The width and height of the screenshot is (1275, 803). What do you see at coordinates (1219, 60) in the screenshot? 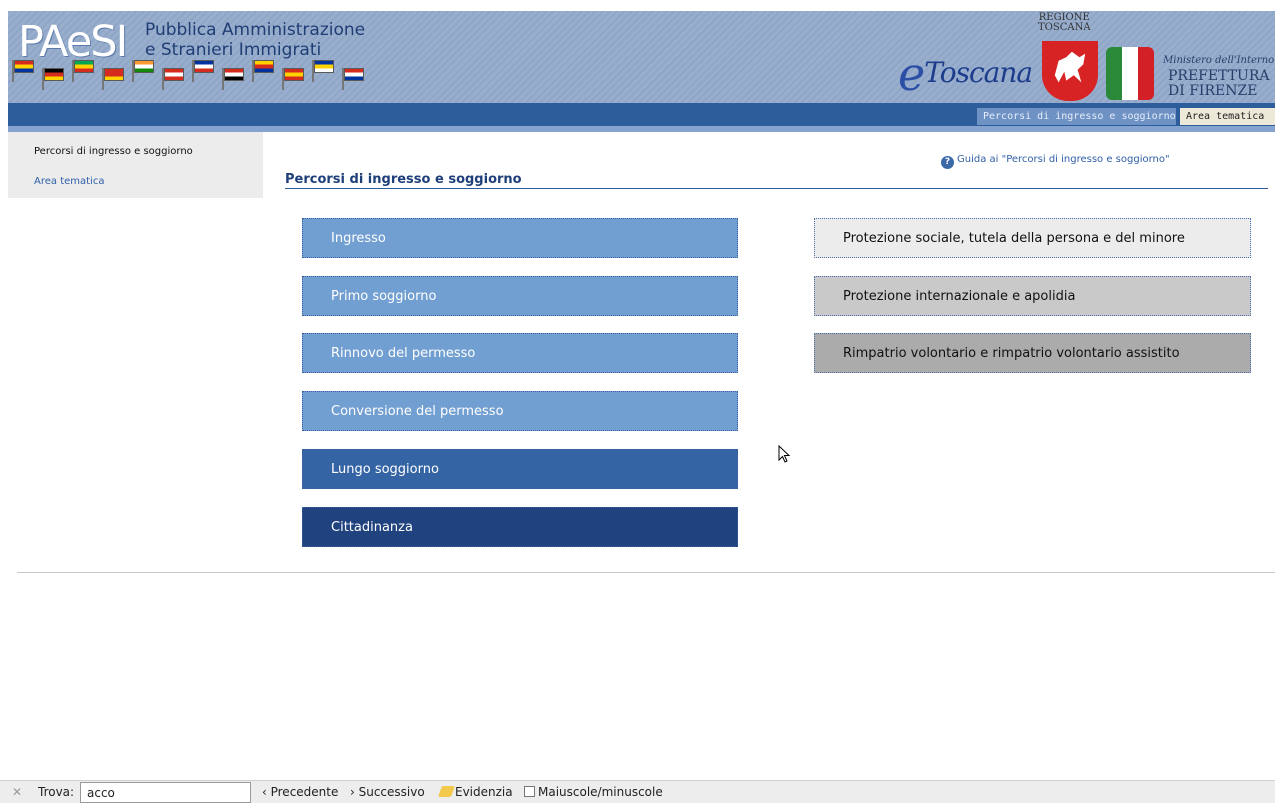
I see `ministero-label: Ministero dell'Interno` at bounding box center [1219, 60].